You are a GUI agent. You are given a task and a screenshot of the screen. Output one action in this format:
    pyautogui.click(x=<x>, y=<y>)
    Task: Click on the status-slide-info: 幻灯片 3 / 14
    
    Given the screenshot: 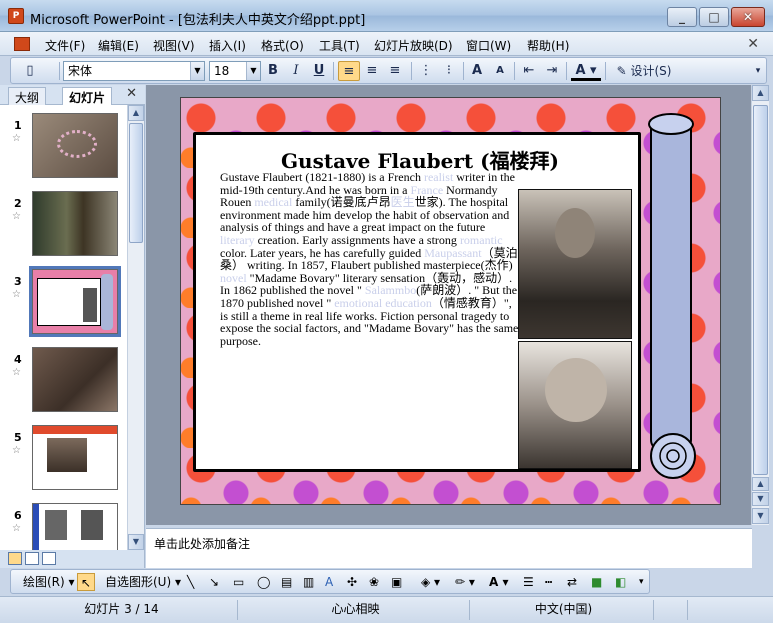 What is the action you would take?
    pyautogui.click(x=122, y=610)
    